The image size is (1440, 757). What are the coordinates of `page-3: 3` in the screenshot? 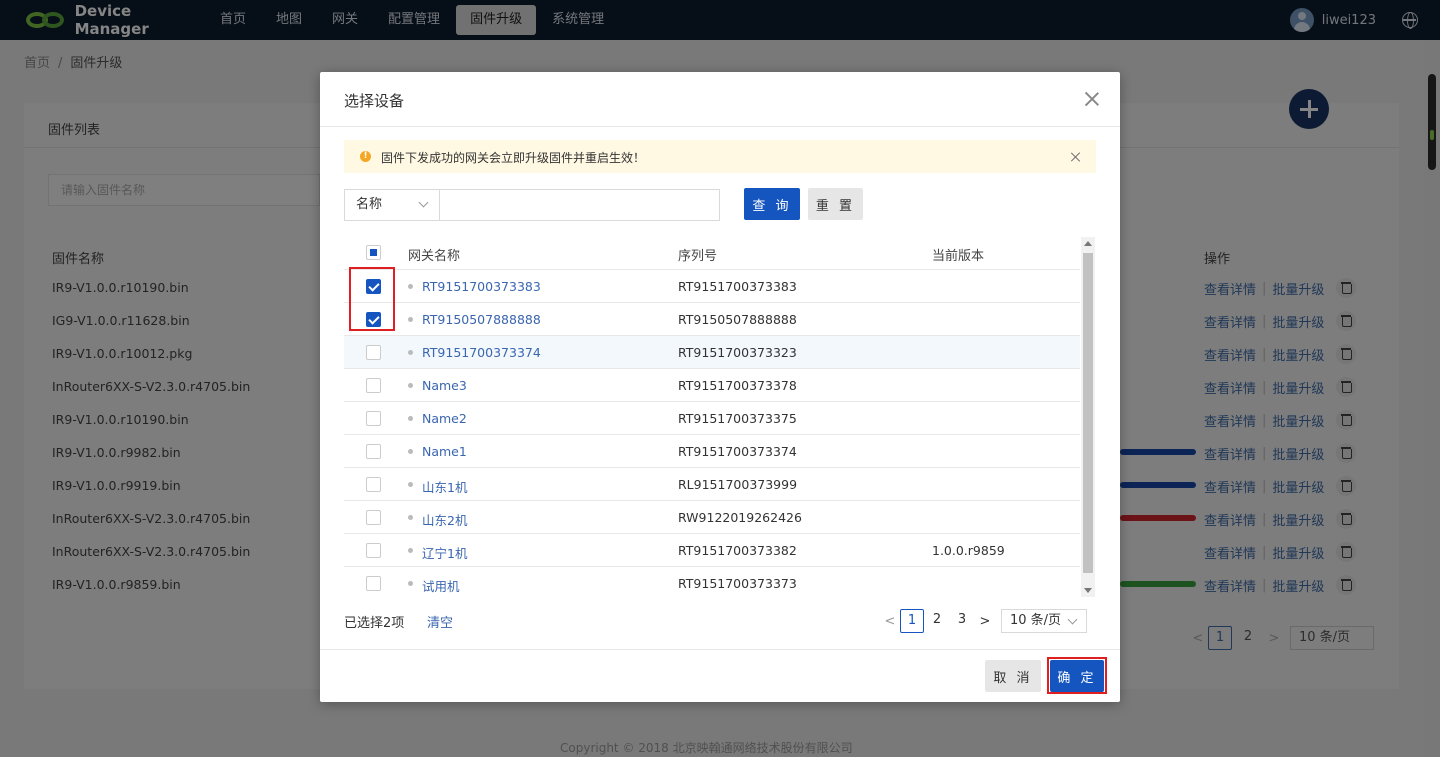 It's located at (962, 621).